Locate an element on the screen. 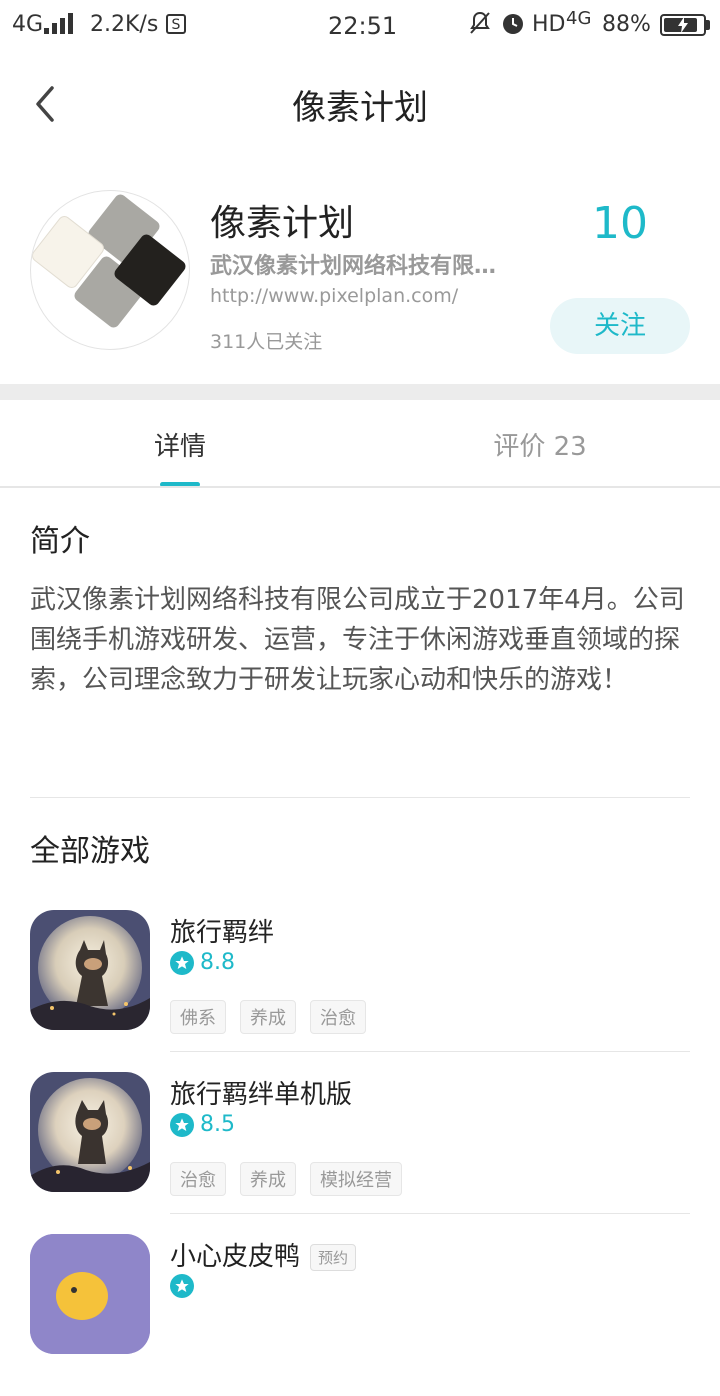  game-title-row: 小心皮皮鸭 预约 is located at coordinates (263, 1254).